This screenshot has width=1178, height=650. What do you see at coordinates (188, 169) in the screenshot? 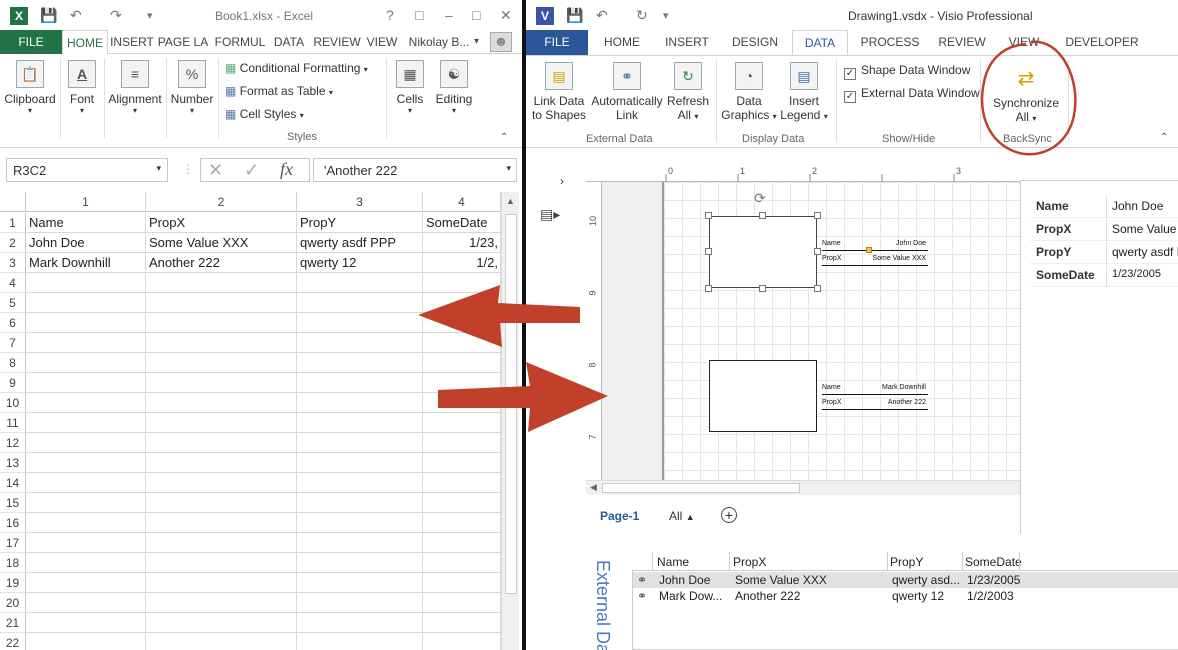
I see `formula-bar-grip: ⋮` at bounding box center [188, 169].